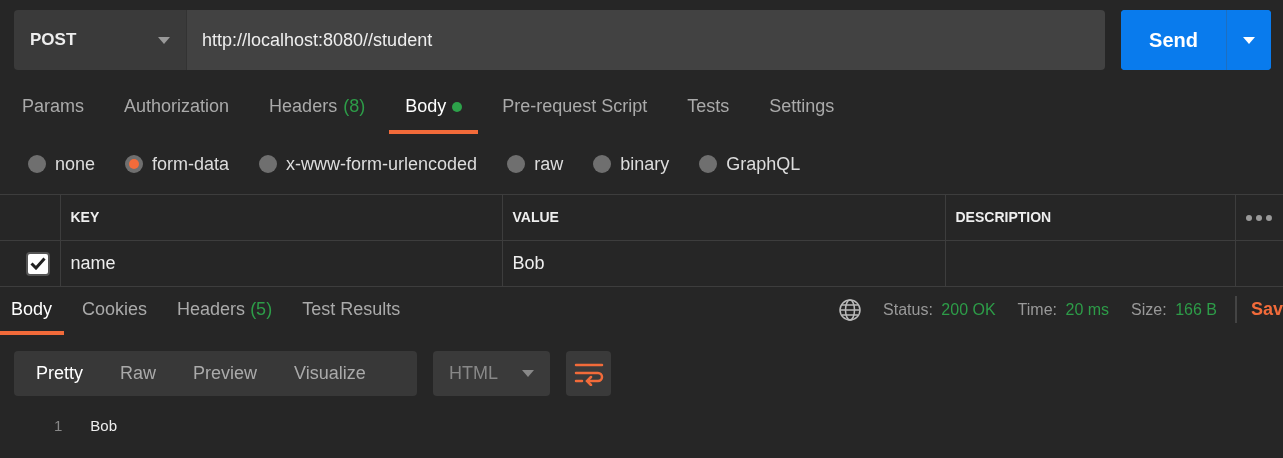 The width and height of the screenshot is (1283, 458). I want to click on globe-icon, so click(850, 309).